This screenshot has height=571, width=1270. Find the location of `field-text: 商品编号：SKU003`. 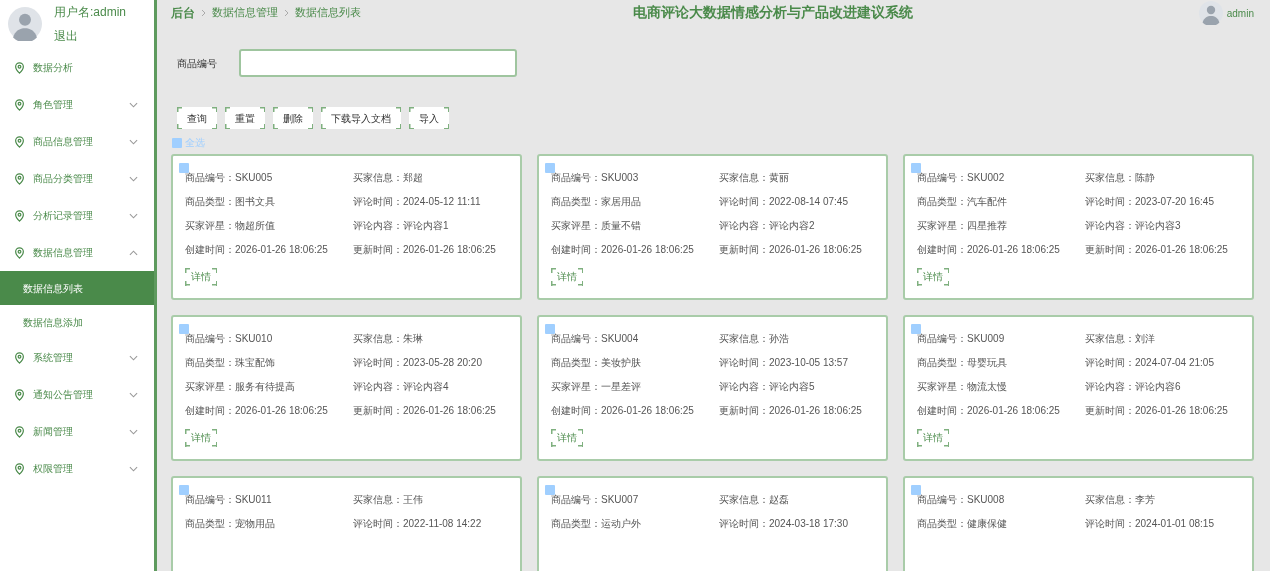

field-text: 商品编号：SKU003 is located at coordinates (595, 178).